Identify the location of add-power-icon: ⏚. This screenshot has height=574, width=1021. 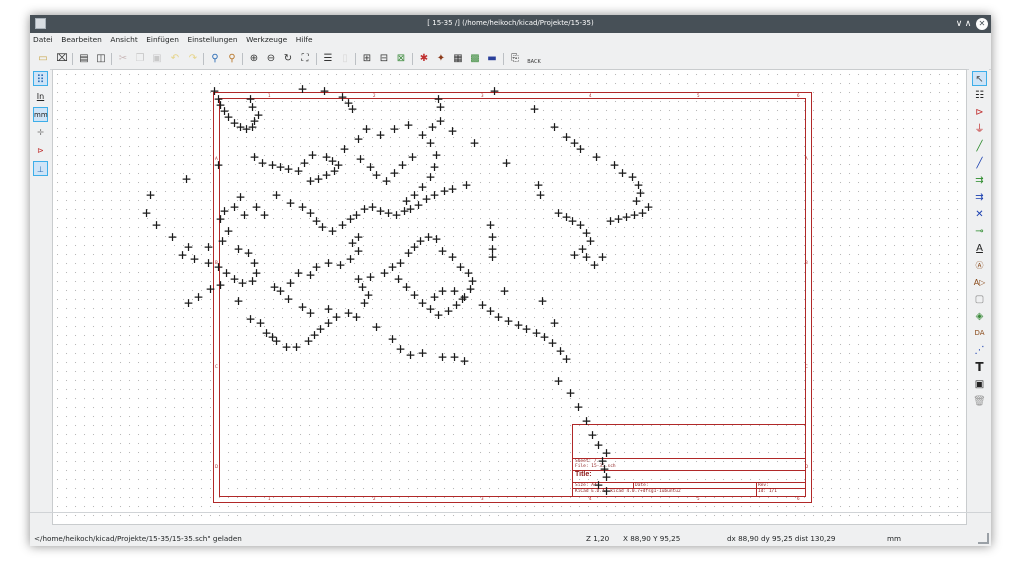
(979, 129).